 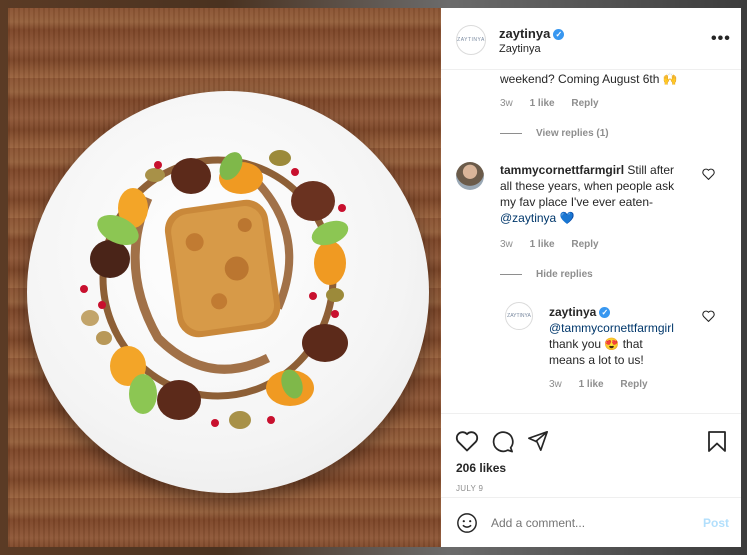 What do you see at coordinates (470, 176) in the screenshot?
I see `commenter-avatar` at bounding box center [470, 176].